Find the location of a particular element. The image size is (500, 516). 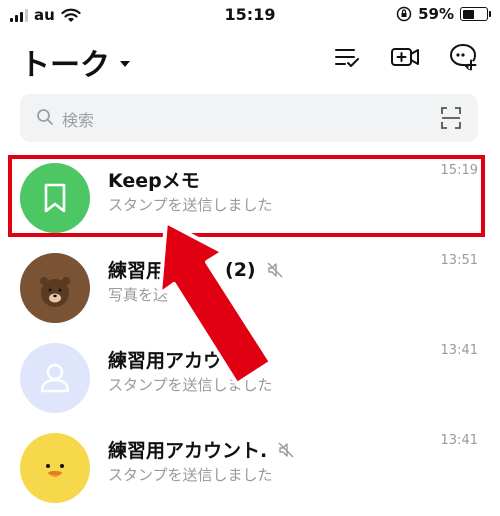

pointer-arrow is located at coordinates (215, 303).